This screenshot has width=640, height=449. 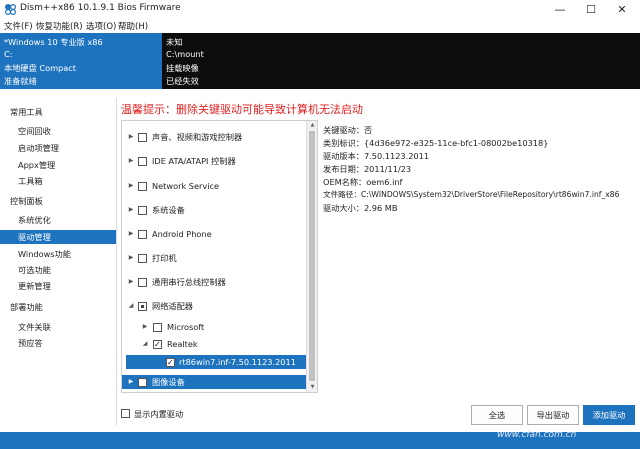 What do you see at coordinates (197, 137) in the screenshot?
I see `tree-item-label: 声音、视频和游戏控制器` at bounding box center [197, 137].